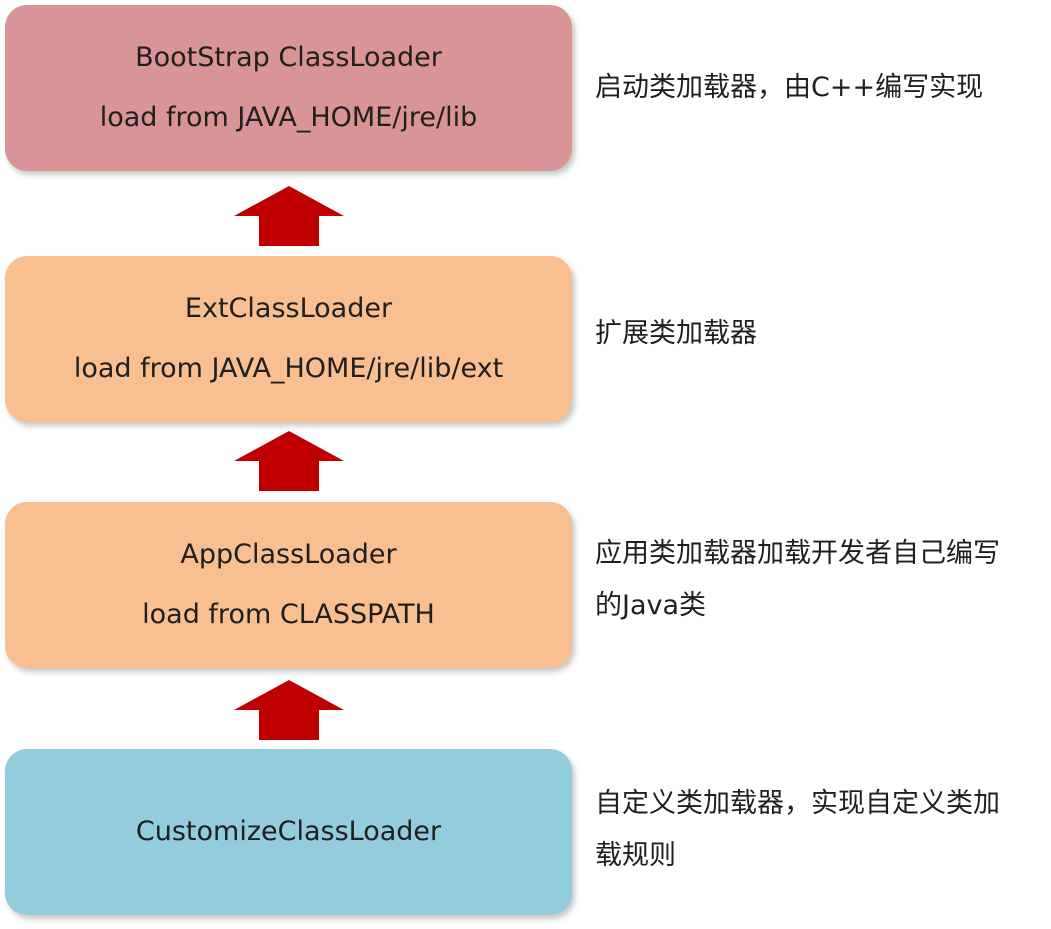 The width and height of the screenshot is (1051, 929). I want to click on ext-description: 扩展类加载器, so click(817, 334).